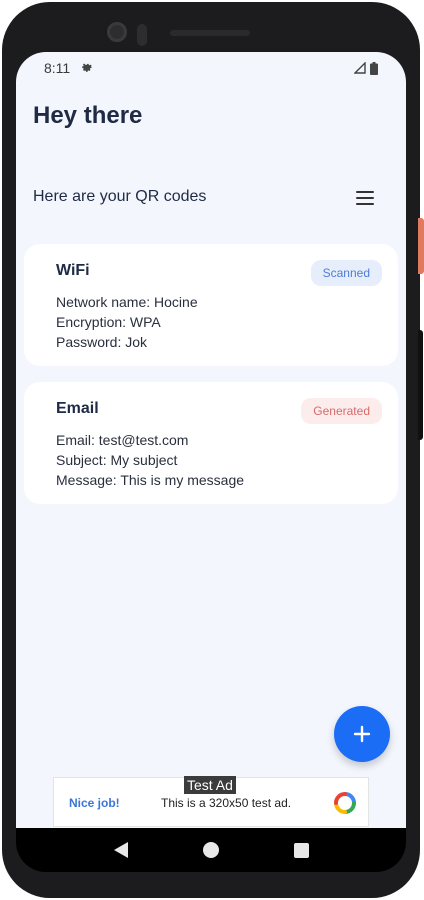 Image resolution: width=424 pixels, height=900 pixels. What do you see at coordinates (345, 803) in the screenshot?
I see `ad-logo-icon` at bounding box center [345, 803].